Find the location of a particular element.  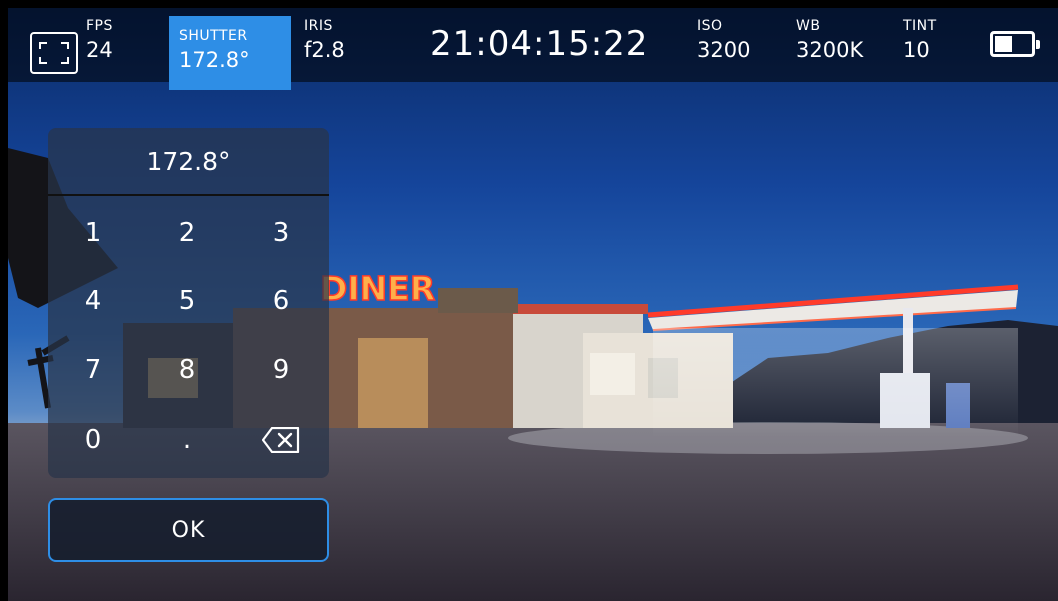

iris-value: f2.8 is located at coordinates (324, 50).